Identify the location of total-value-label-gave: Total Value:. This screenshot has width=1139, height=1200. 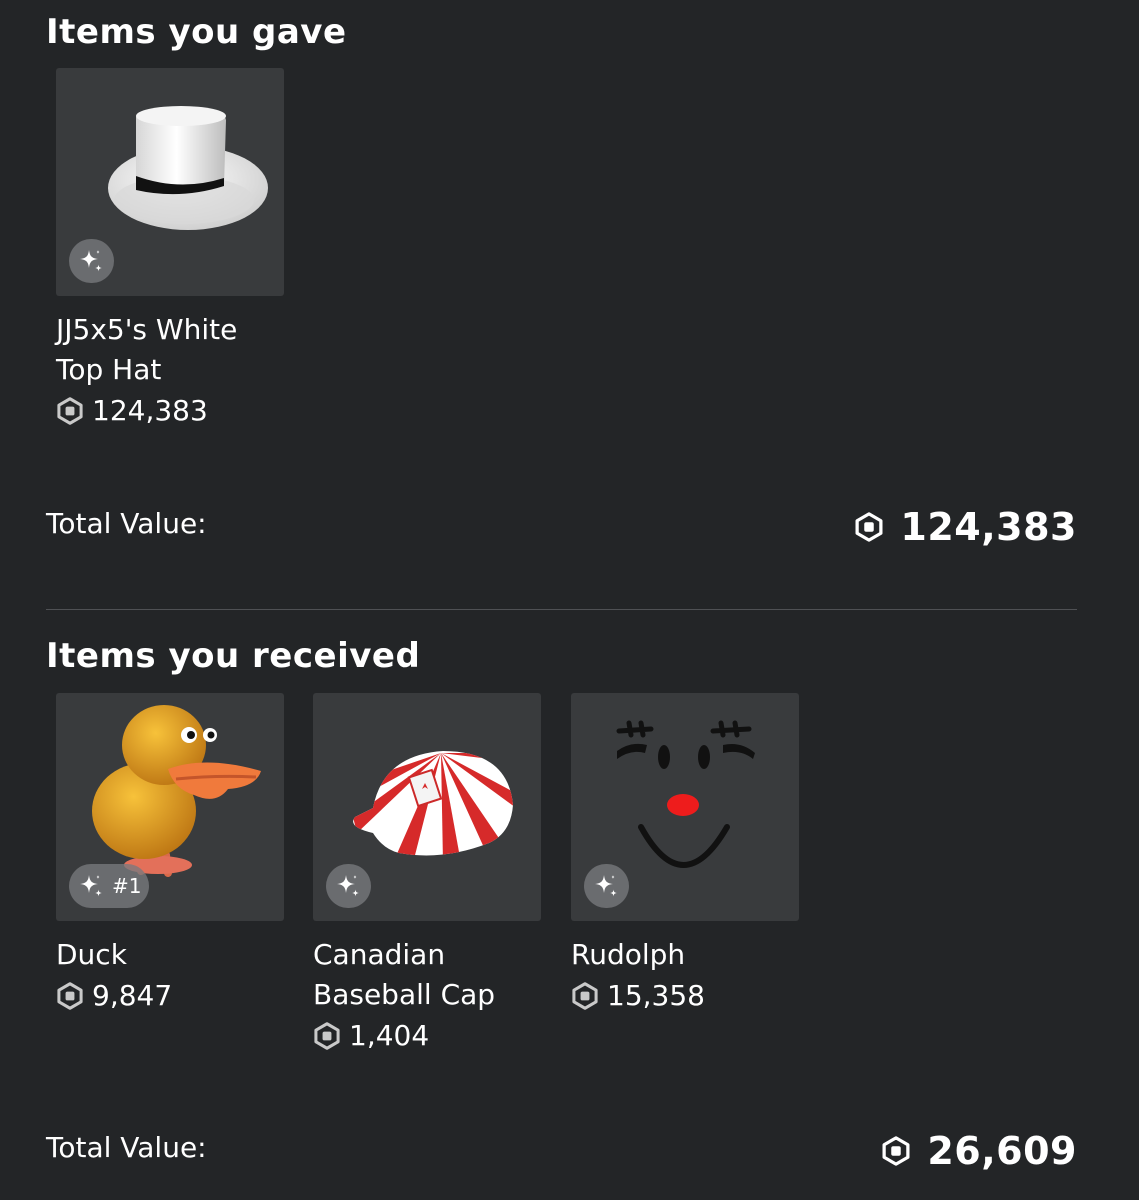
(126, 523).